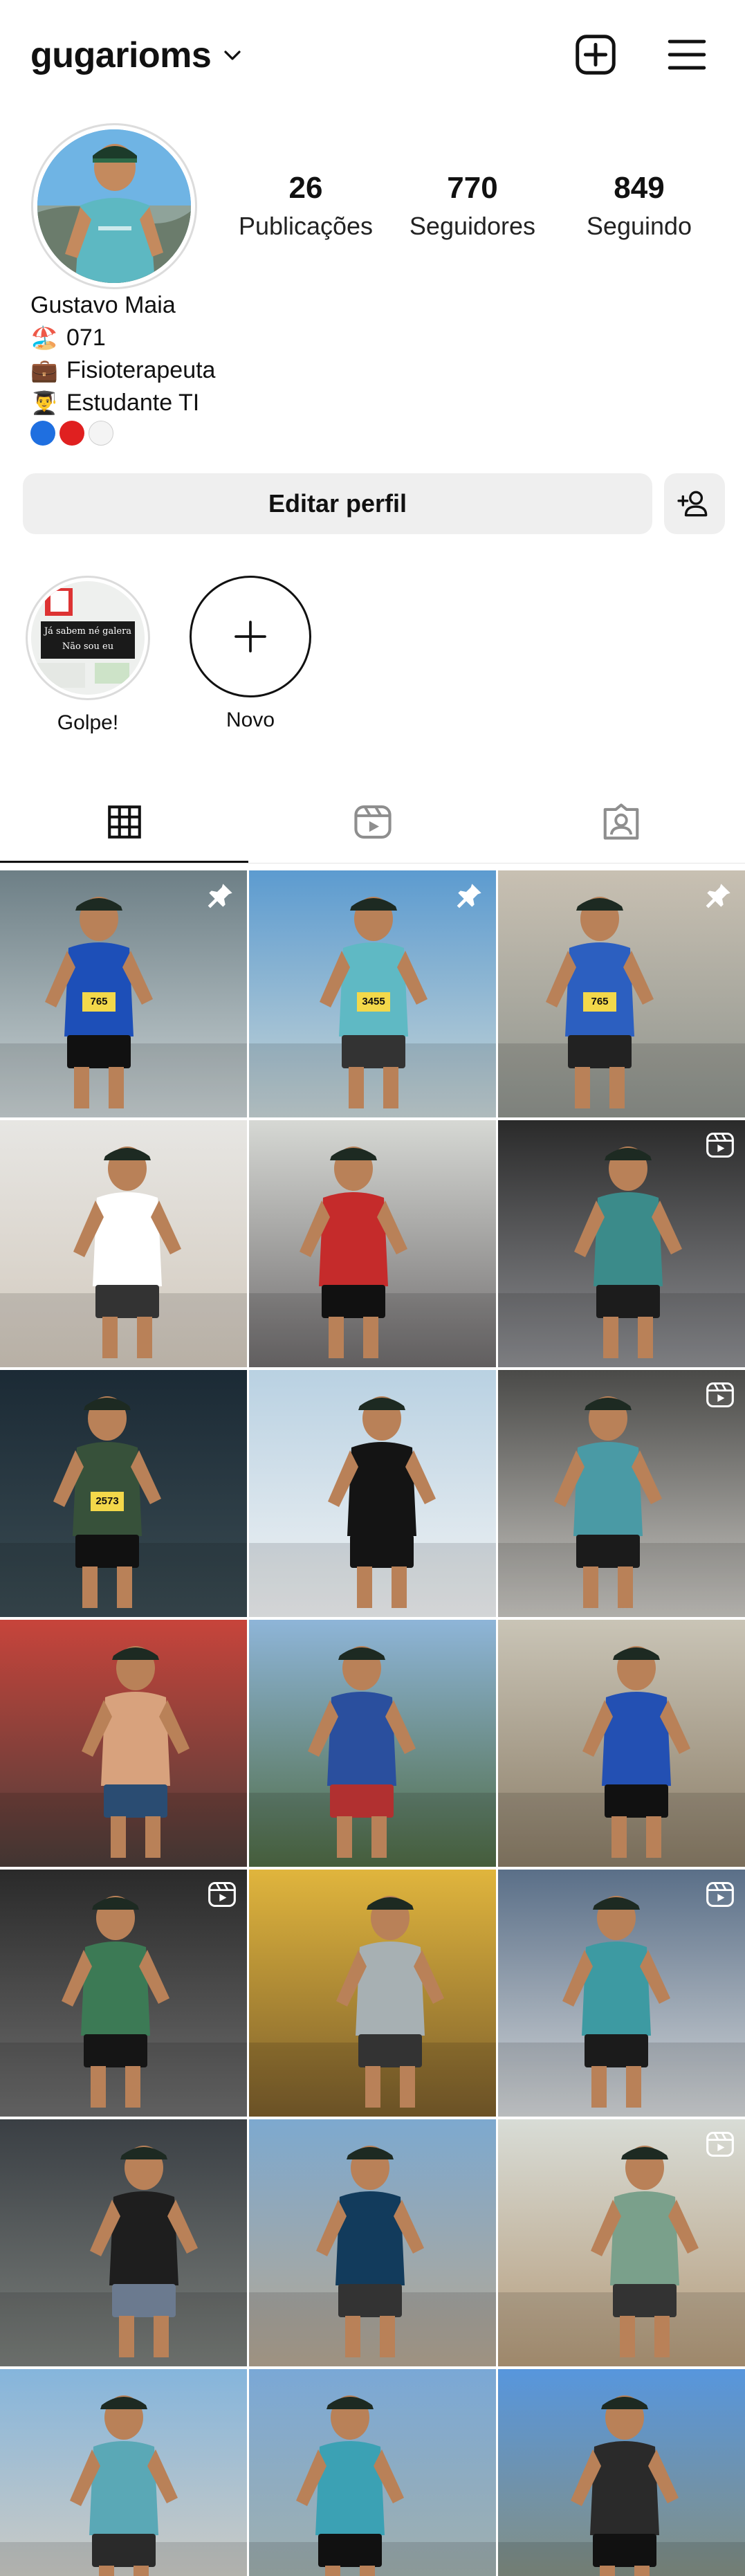 The height and width of the screenshot is (2576, 745). I want to click on stat-followers: 770 Seguidores, so click(472, 206).